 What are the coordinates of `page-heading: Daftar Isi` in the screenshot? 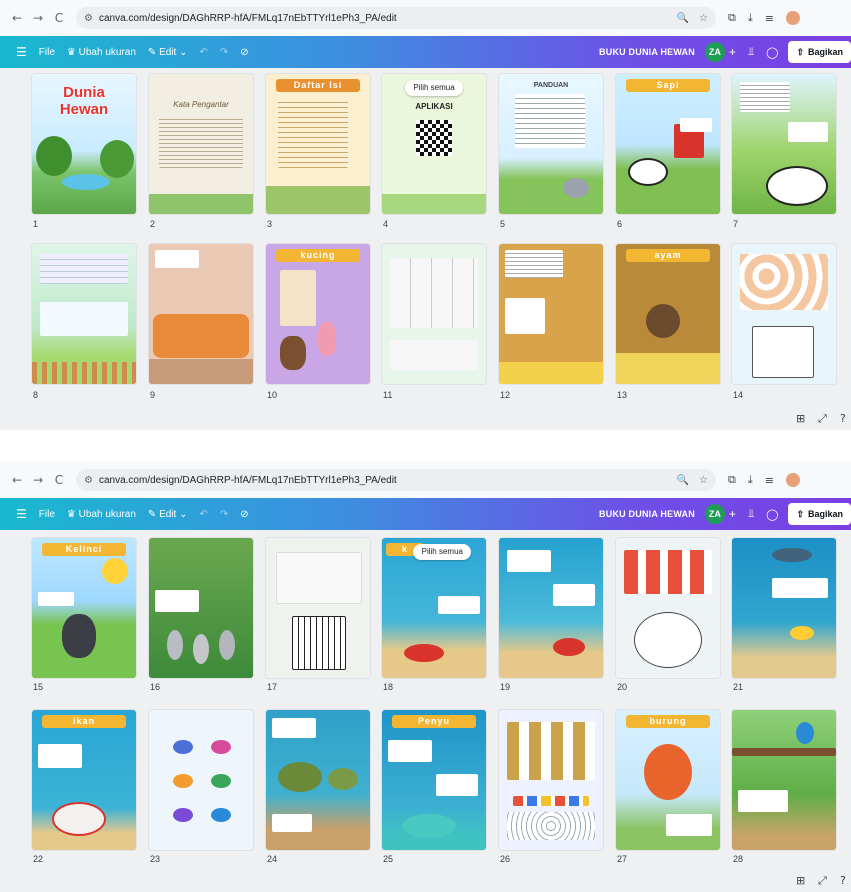 It's located at (318, 85).